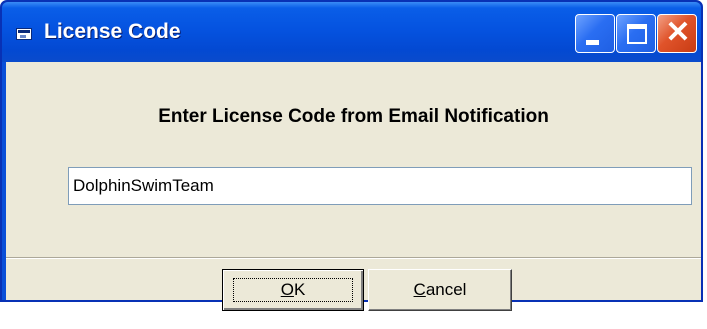 The image size is (707, 329). What do you see at coordinates (299, 289) in the screenshot?
I see `ok-label-rest: K` at bounding box center [299, 289].